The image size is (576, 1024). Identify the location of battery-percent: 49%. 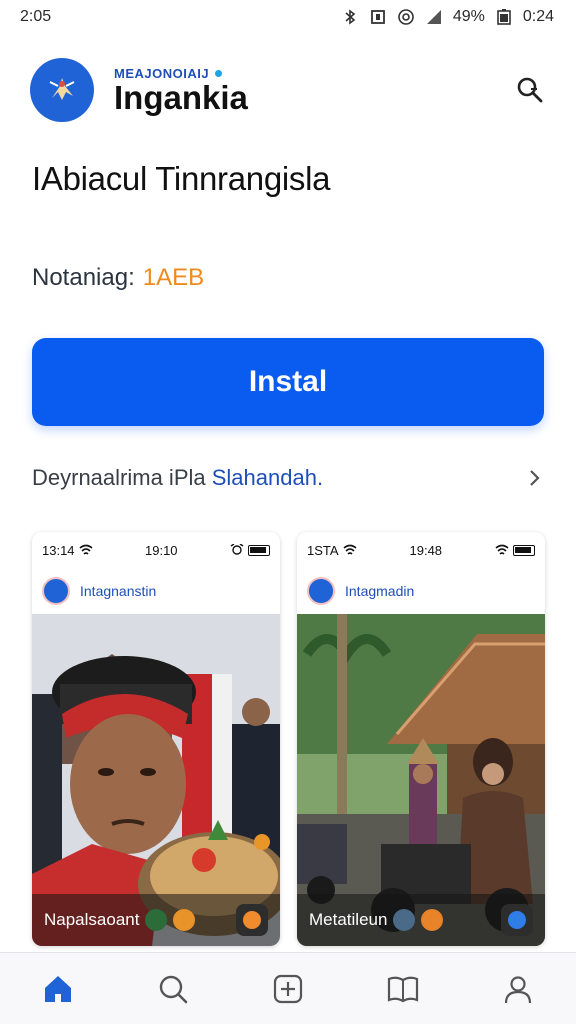
(468, 16).